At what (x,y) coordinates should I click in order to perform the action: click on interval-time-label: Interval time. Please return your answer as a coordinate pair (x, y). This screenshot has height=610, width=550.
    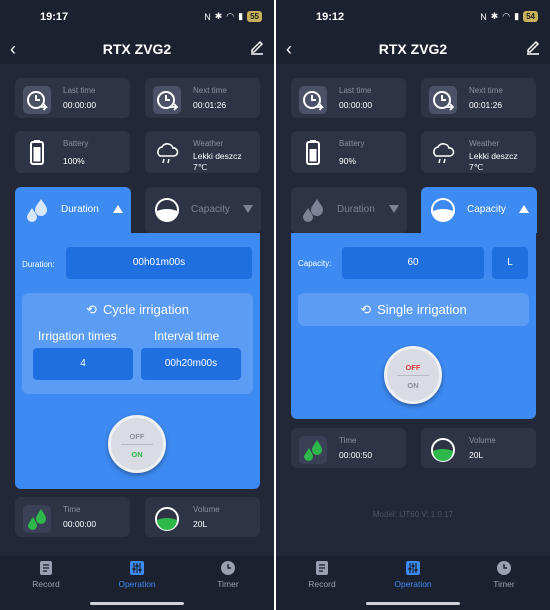
    Looking at the image, I should click on (187, 336).